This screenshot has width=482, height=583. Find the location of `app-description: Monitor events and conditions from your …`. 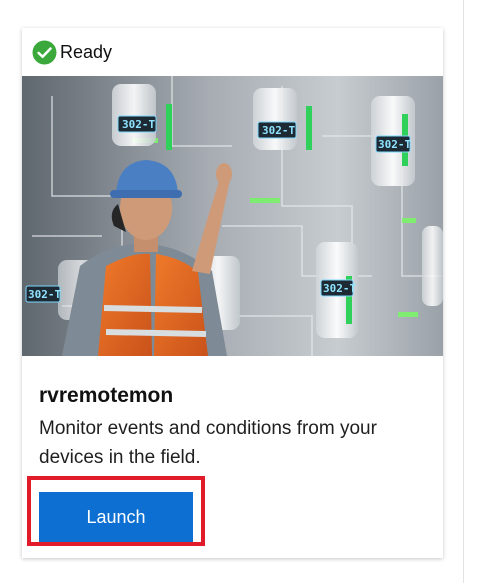

app-description: Monitor events and conditions from your … is located at coordinates (208, 443).